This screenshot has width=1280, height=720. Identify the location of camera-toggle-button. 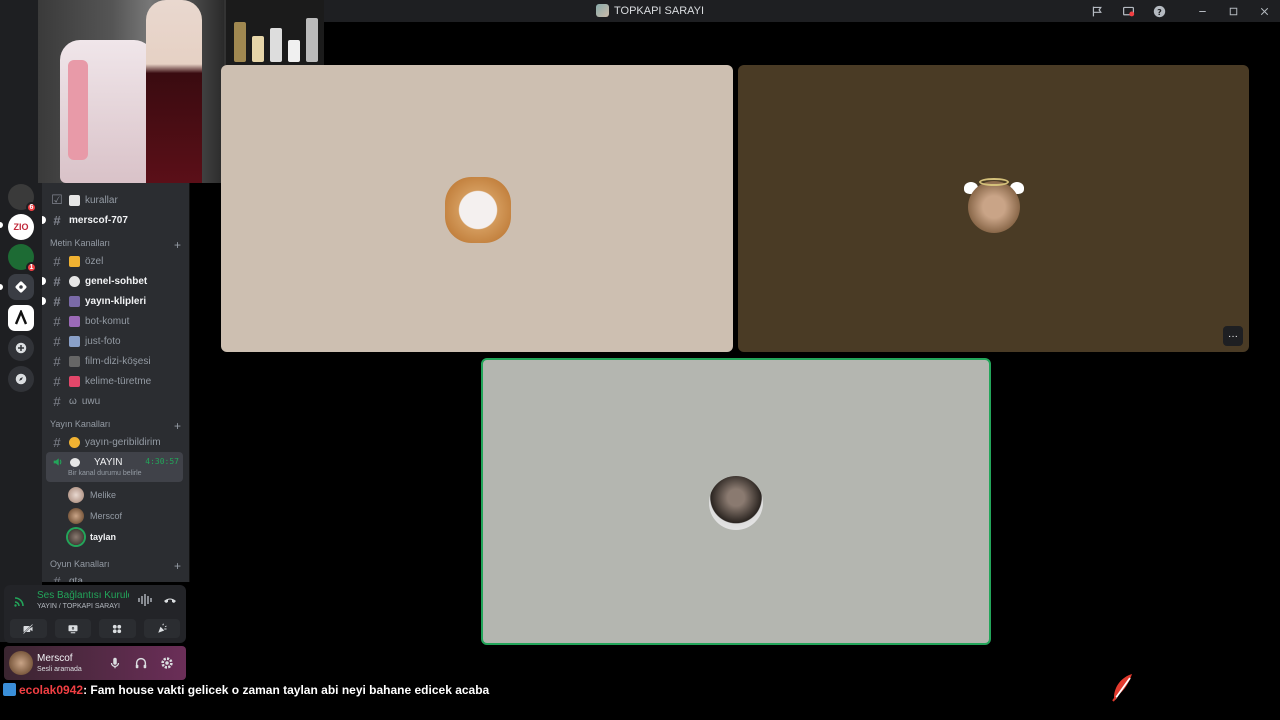
(28, 628).